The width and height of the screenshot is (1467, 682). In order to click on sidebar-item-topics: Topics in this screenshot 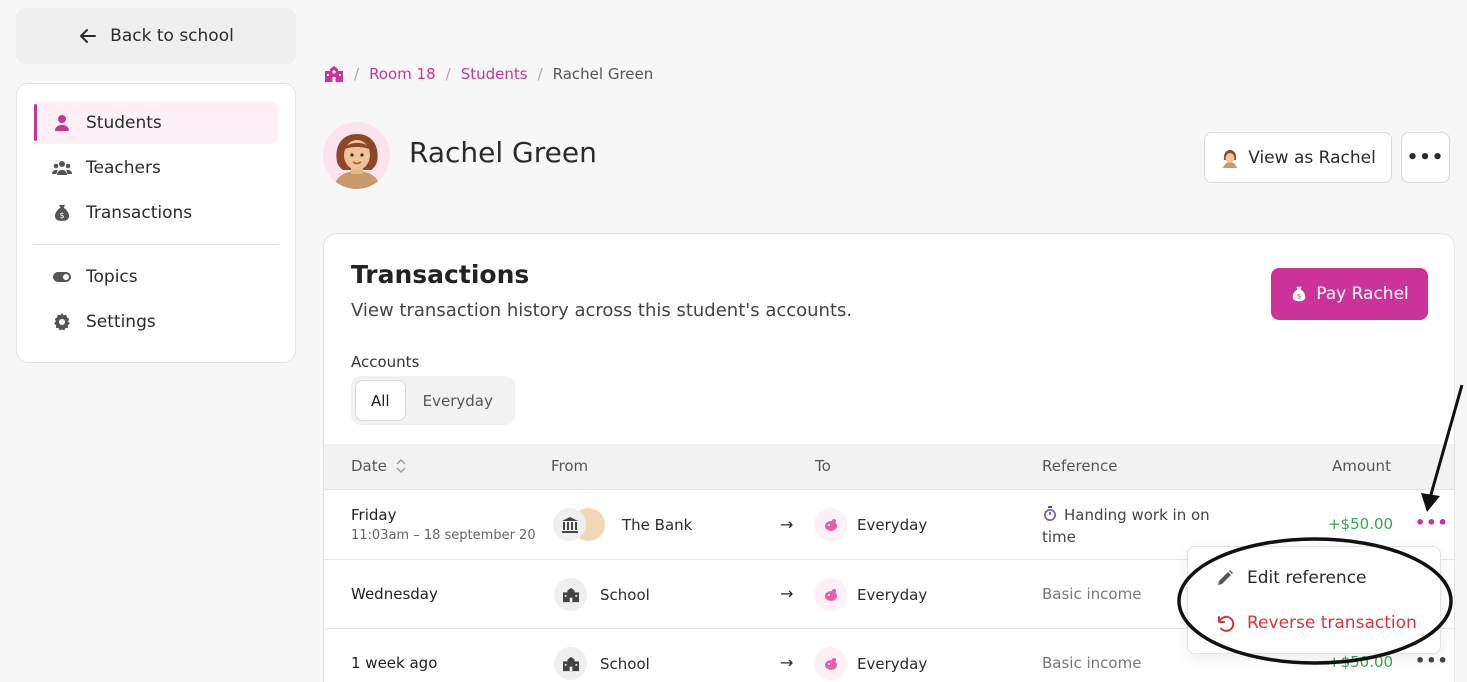, I will do `click(156, 276)`.